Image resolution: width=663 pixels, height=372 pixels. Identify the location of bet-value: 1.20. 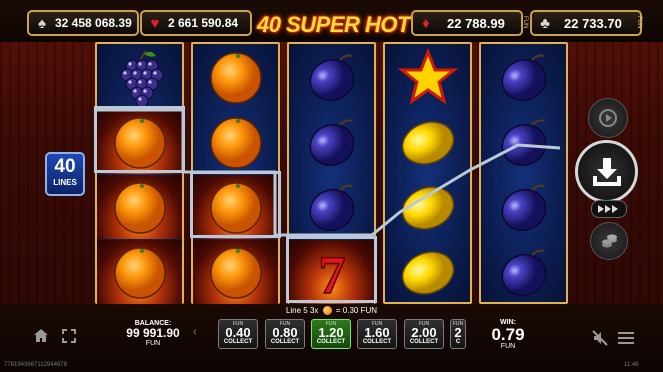
(331, 332).